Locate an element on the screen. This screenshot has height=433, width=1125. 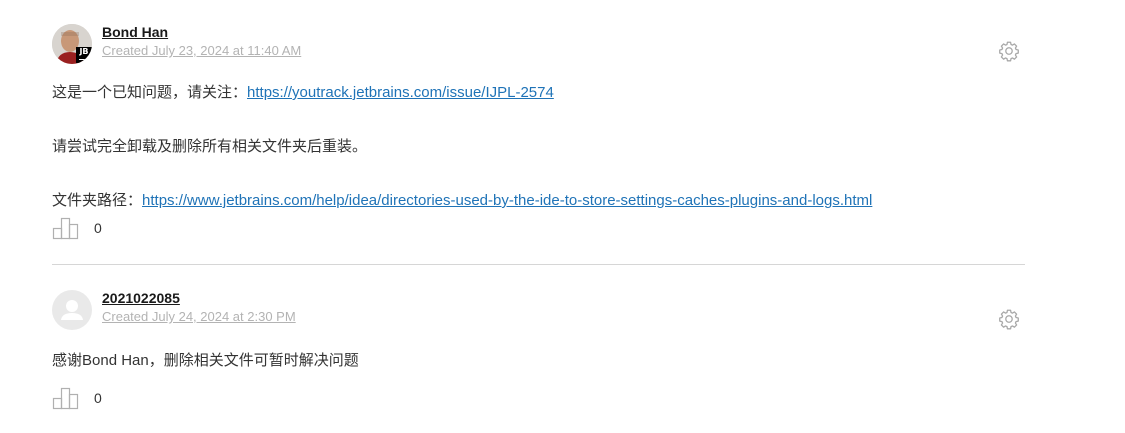
created-timestamp: Created July 24, 2024 at 2:30 PM is located at coordinates (199, 316).